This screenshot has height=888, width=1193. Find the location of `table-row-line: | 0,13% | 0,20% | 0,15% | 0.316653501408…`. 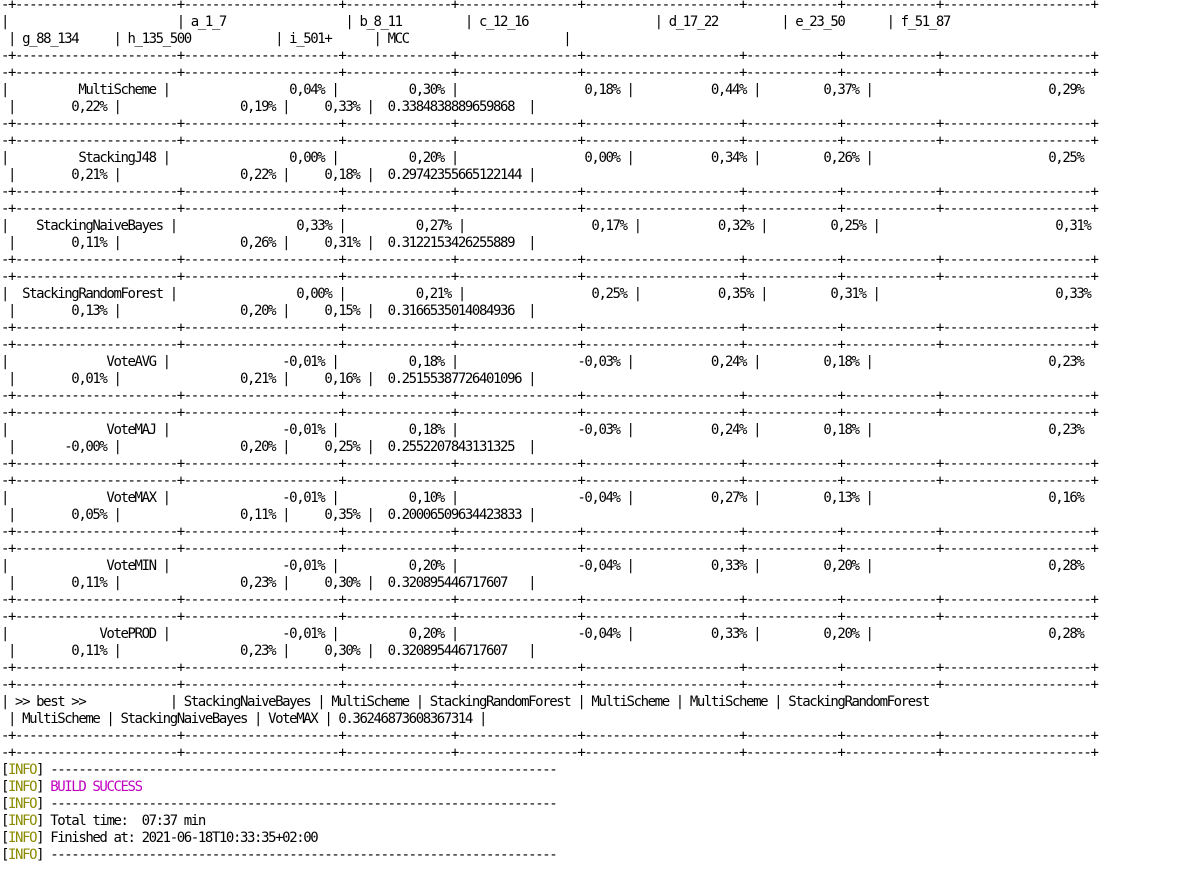

table-row-line: | 0,13% | 0,20% | 0,15% | 0.316653501408… is located at coordinates (269, 311).